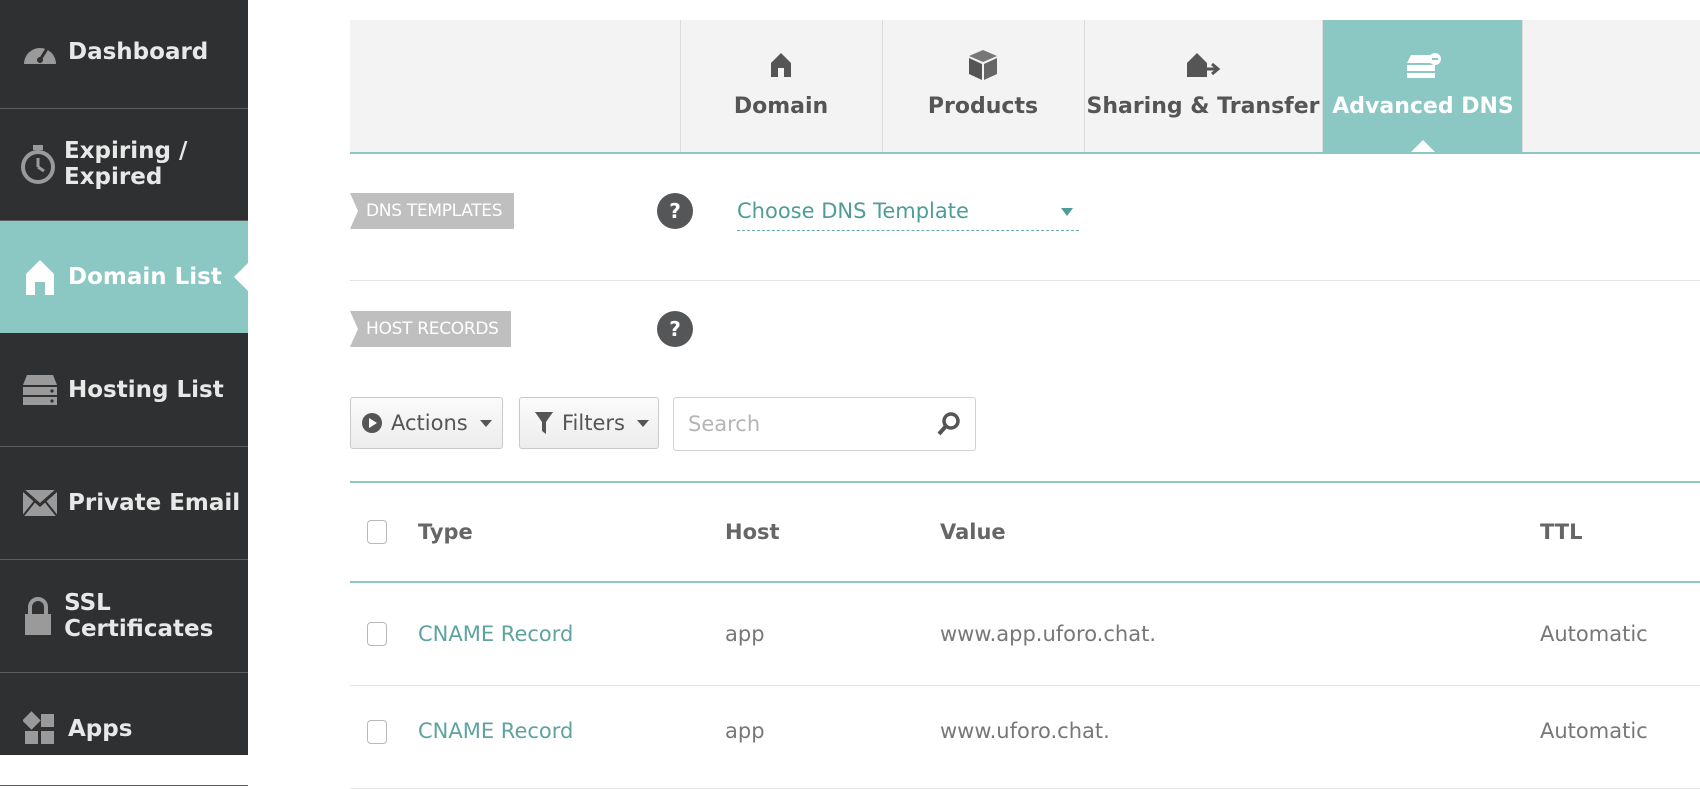 The width and height of the screenshot is (1700, 789). I want to click on dns-templates-help-icon: ?, so click(675, 211).